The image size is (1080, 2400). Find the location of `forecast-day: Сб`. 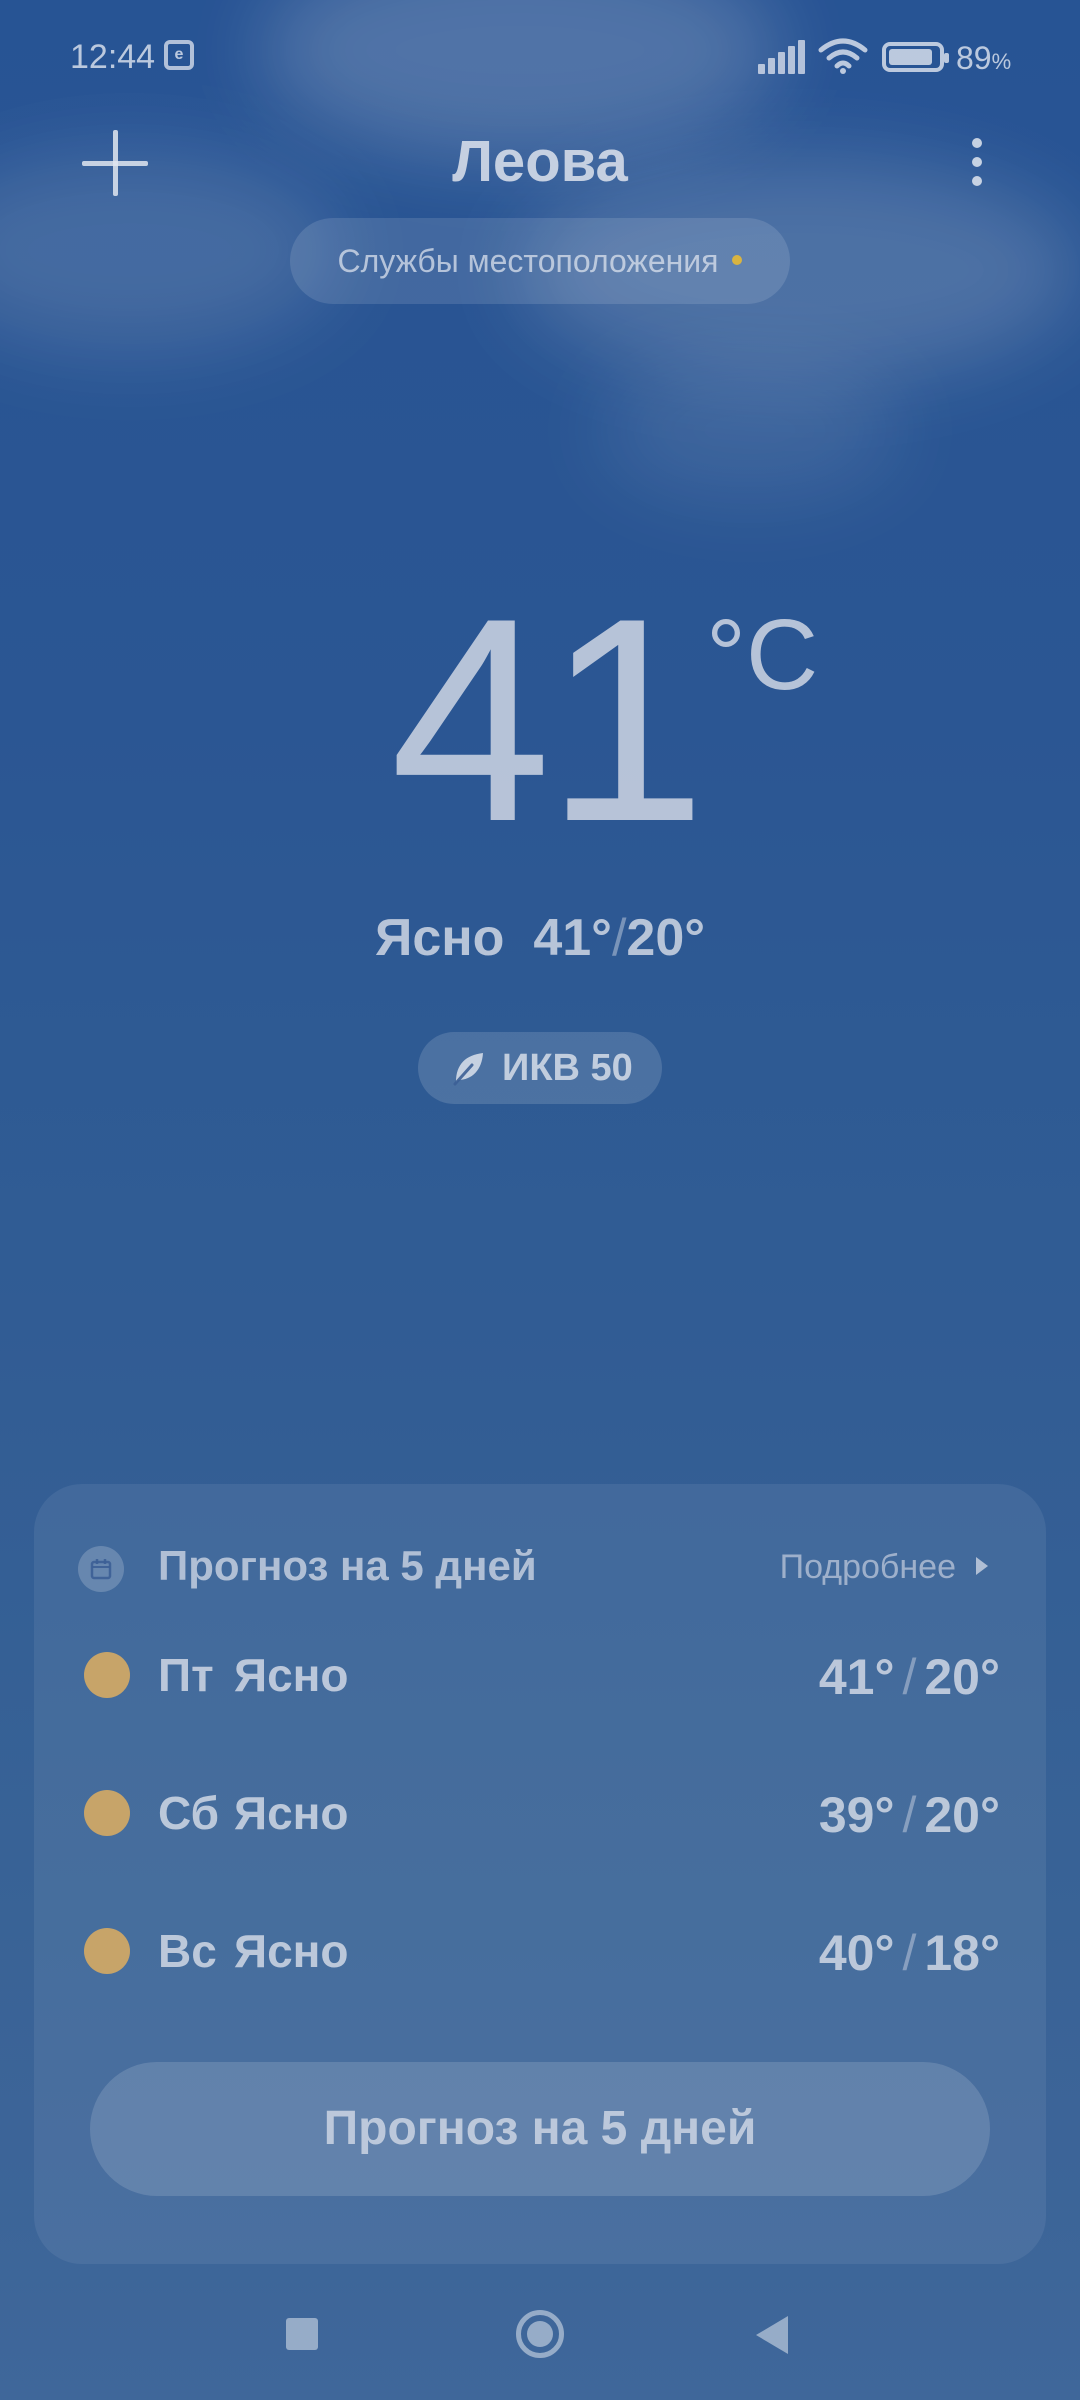

forecast-day: Сб is located at coordinates (189, 1813).